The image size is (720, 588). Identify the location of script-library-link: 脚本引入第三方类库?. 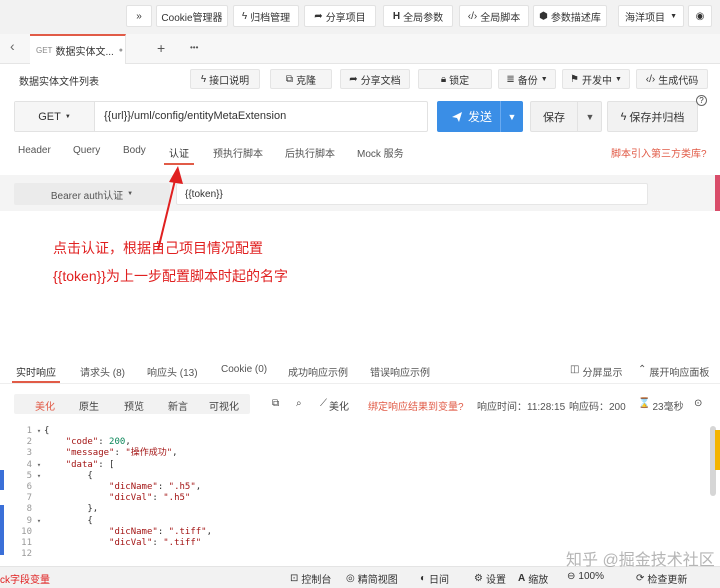
(659, 152).